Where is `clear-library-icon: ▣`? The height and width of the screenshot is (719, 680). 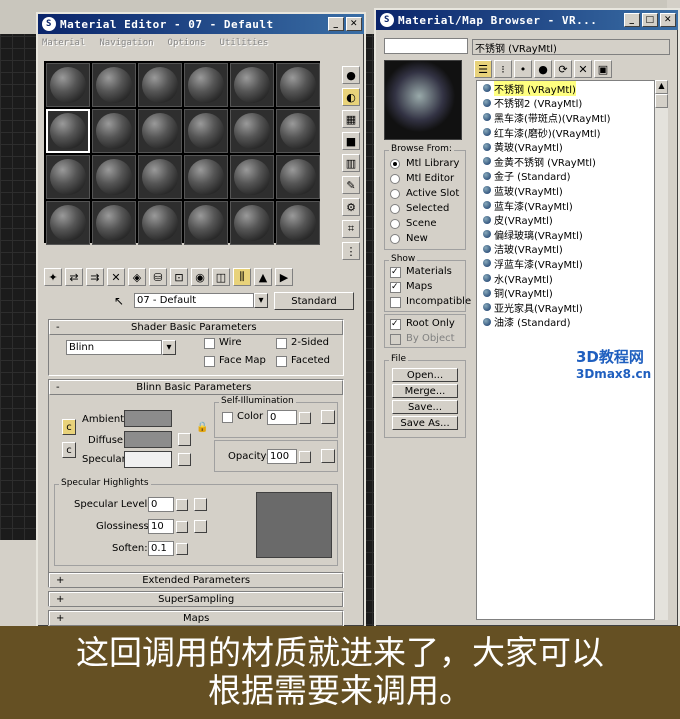
clear-library-icon: ▣ is located at coordinates (603, 69).